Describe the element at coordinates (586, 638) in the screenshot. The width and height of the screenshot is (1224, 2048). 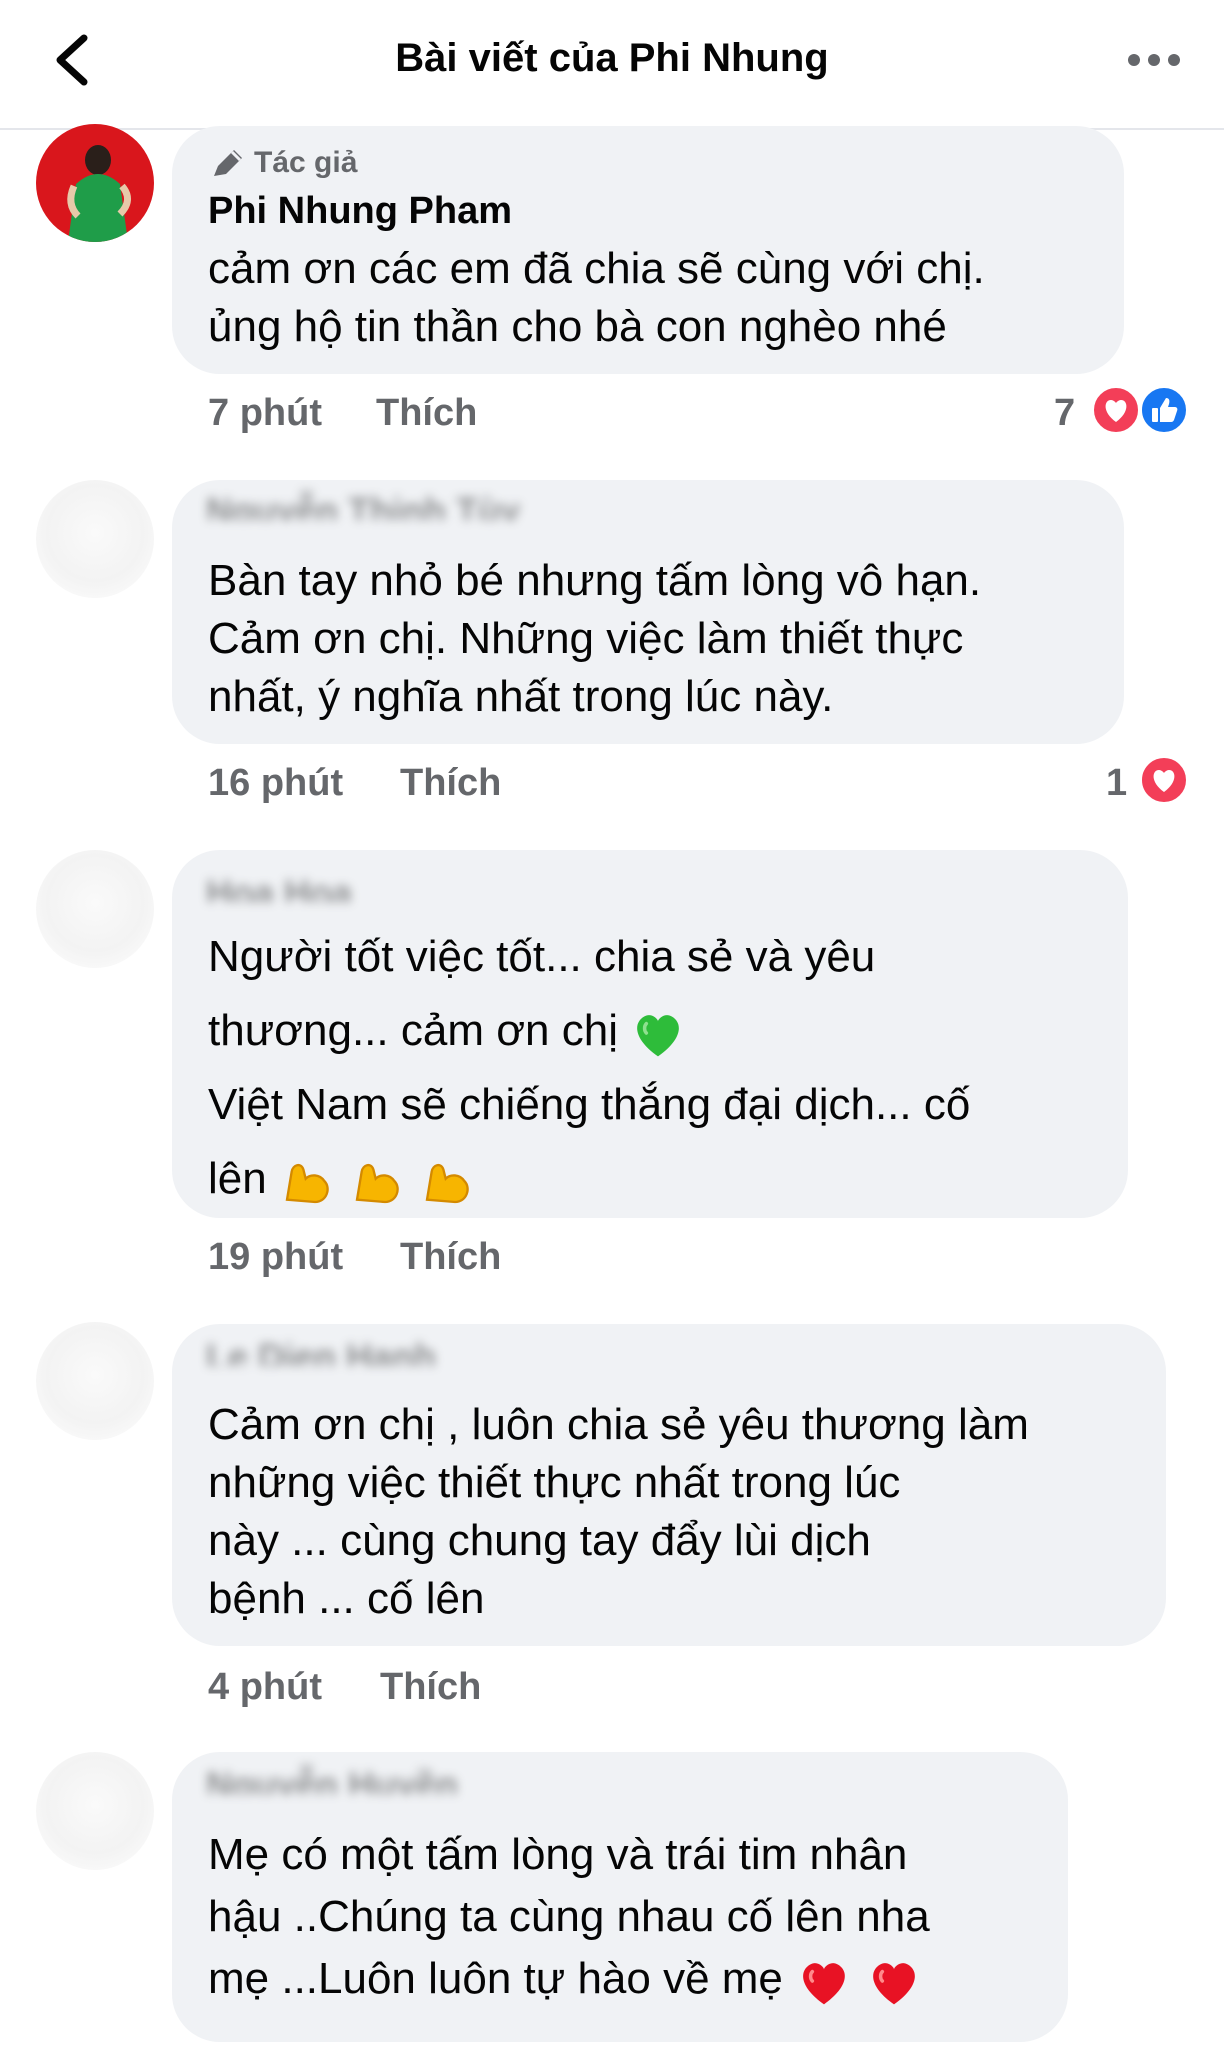
I see `comment-line: Cảm ơn chị. Những việc làm thiết thực` at that location.